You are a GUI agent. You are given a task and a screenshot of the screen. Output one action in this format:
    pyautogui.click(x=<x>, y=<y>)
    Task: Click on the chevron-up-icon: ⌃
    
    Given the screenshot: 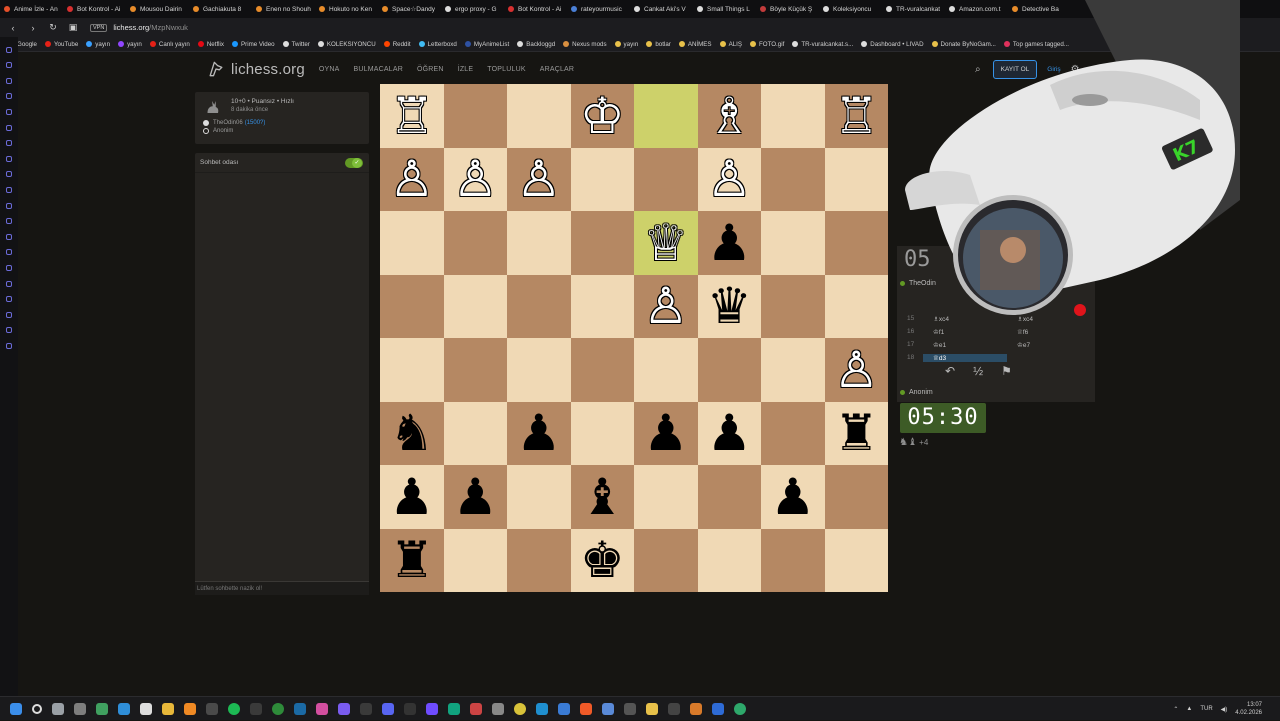 What is the action you would take?
    pyautogui.click(x=1175, y=709)
    